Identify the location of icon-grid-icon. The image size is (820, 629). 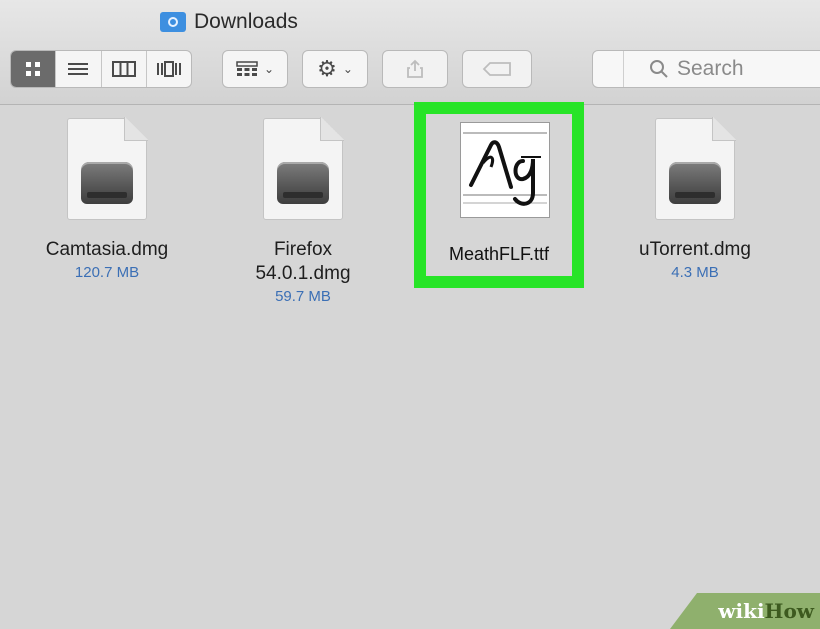
(33, 69).